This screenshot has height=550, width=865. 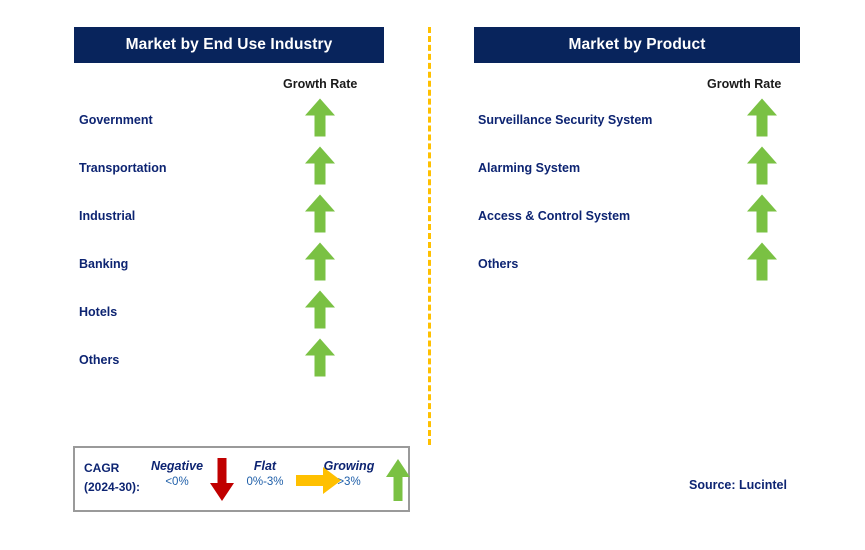 I want to click on market-row: Alarming System, so click(x=637, y=168).